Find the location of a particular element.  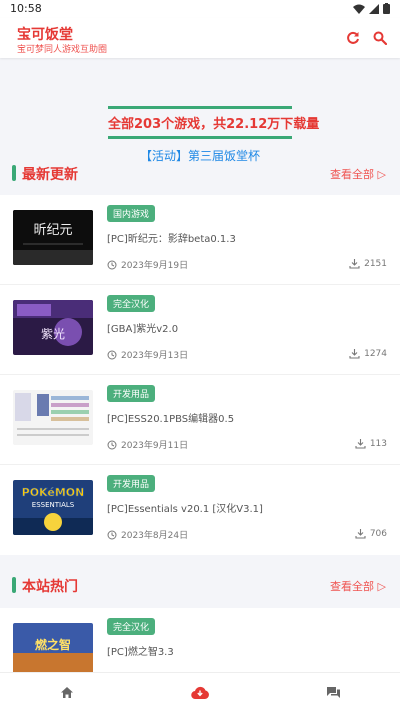

hot-view-all-link: 查看全部 ▷ is located at coordinates (358, 586).